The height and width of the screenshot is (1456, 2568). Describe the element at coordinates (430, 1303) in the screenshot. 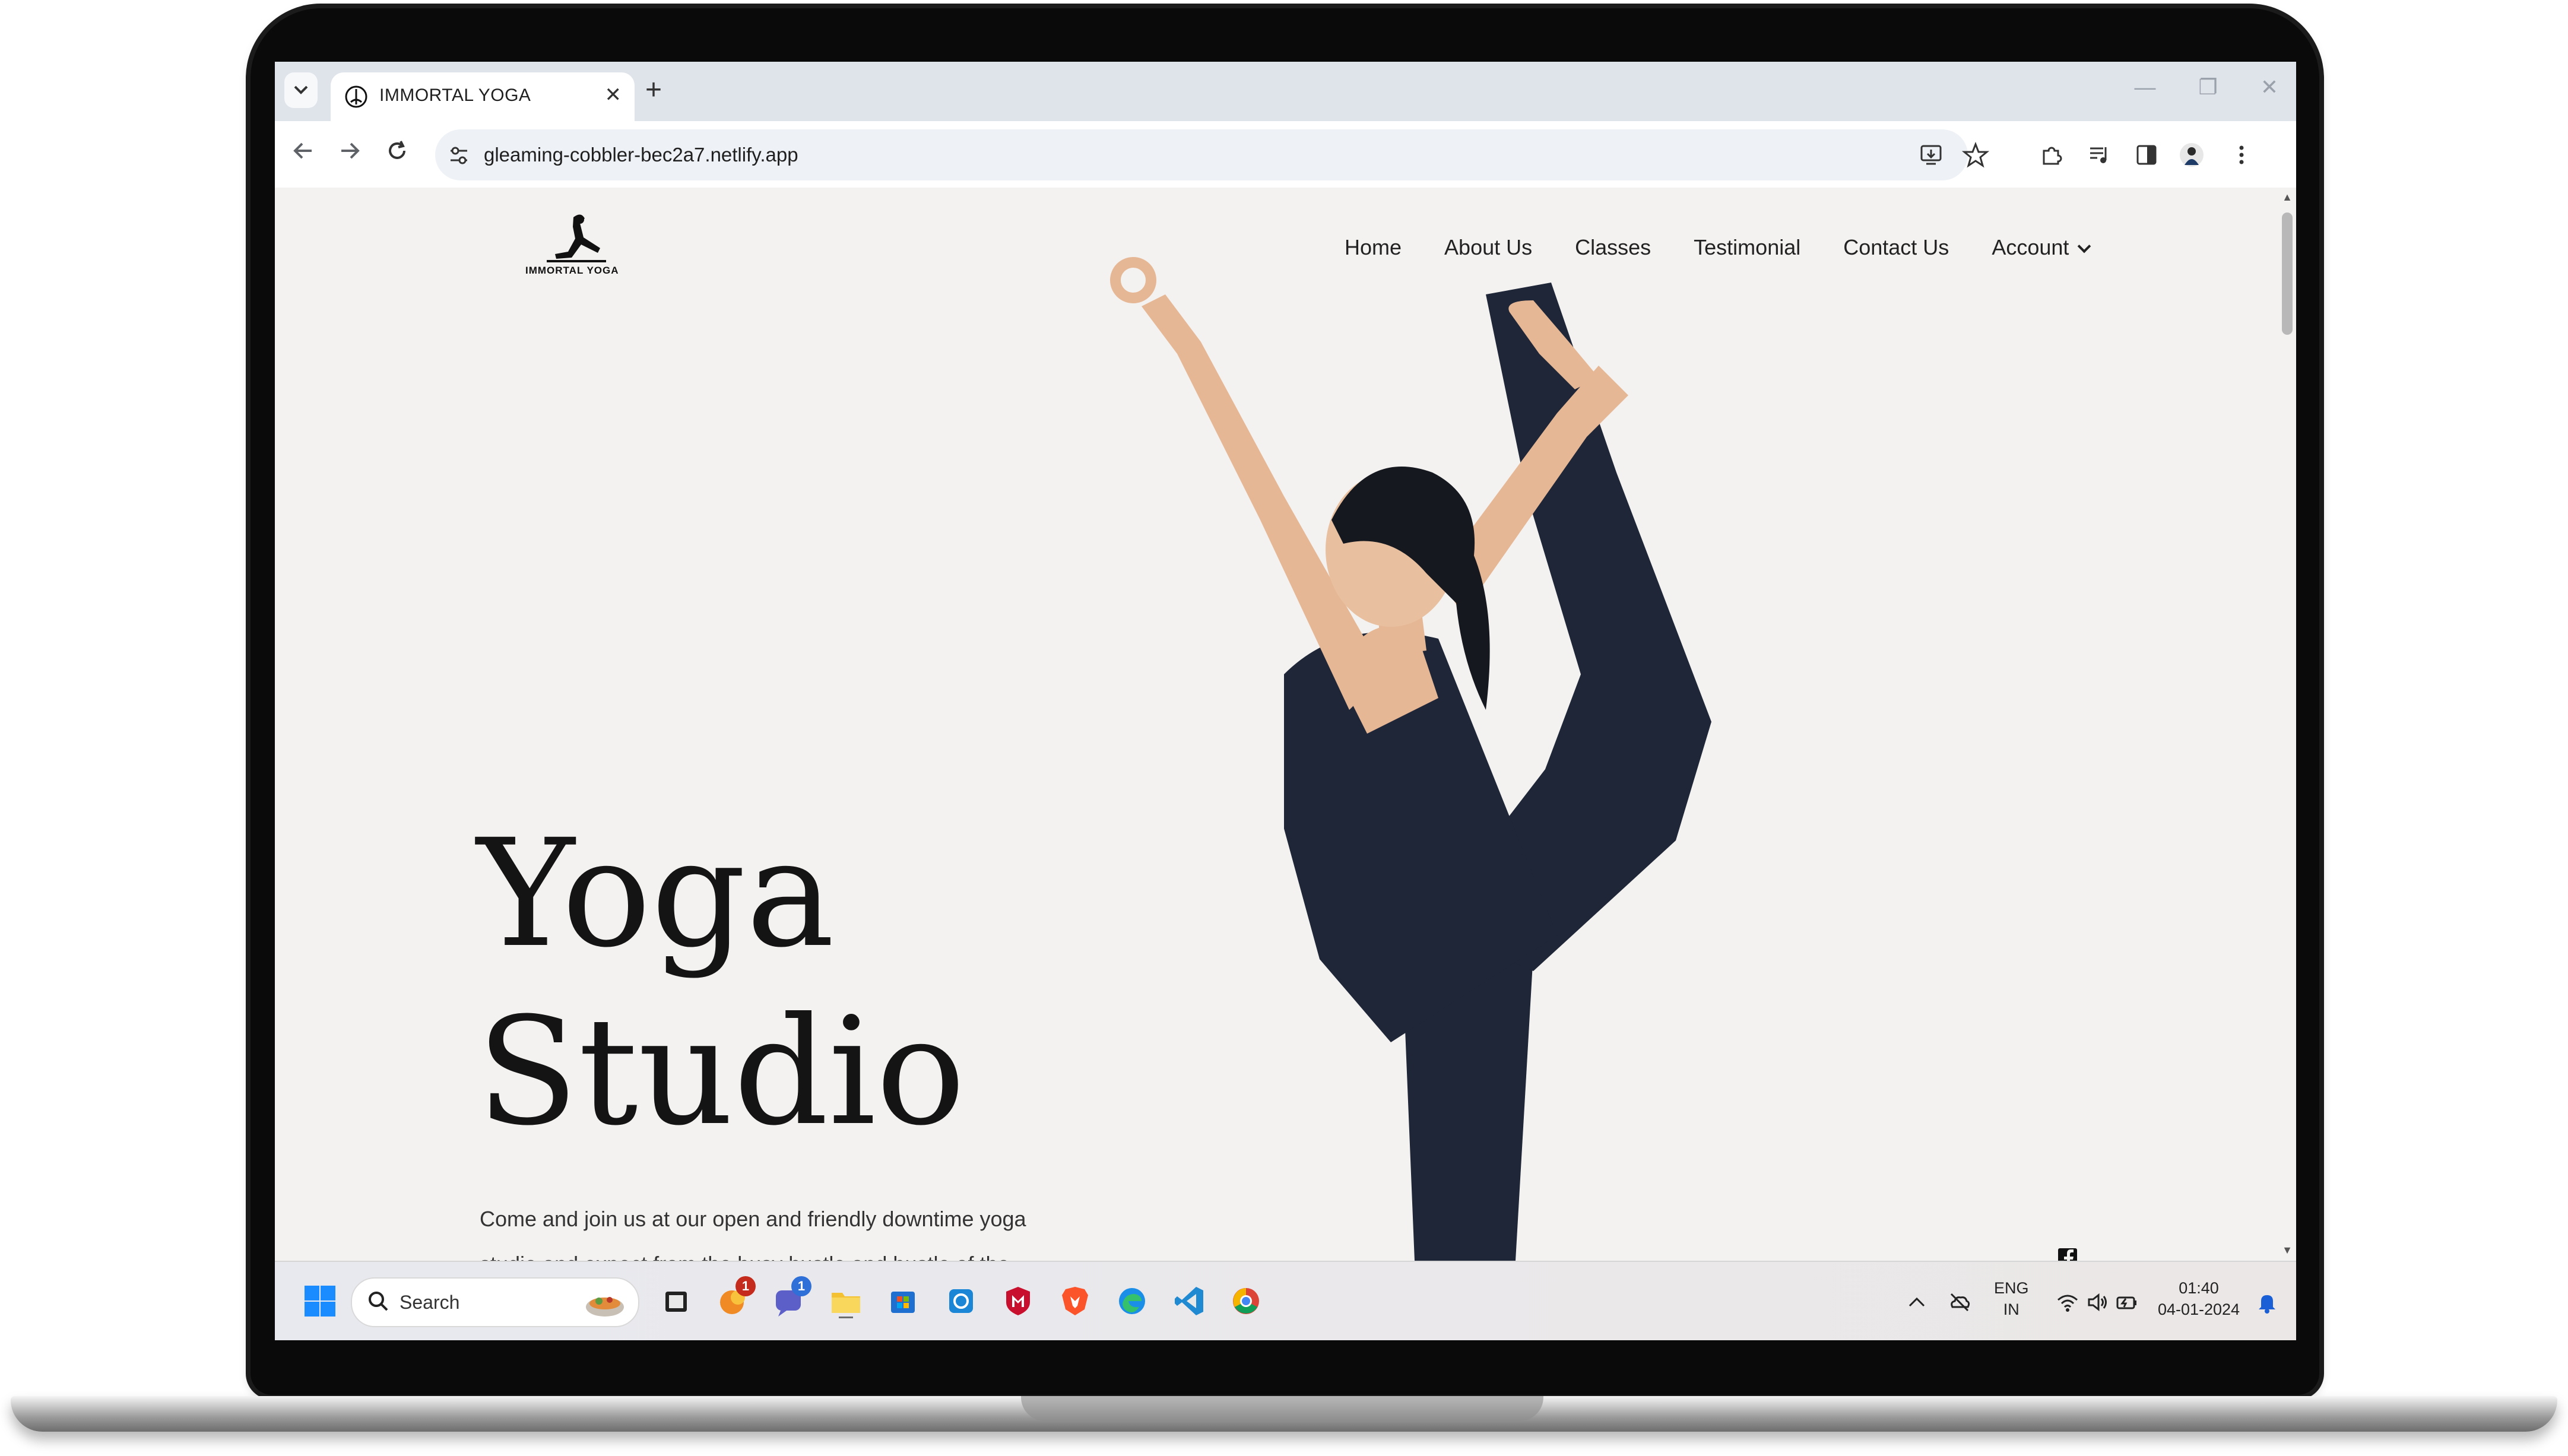

I see `taskbar-search-placeholder: Search` at that location.